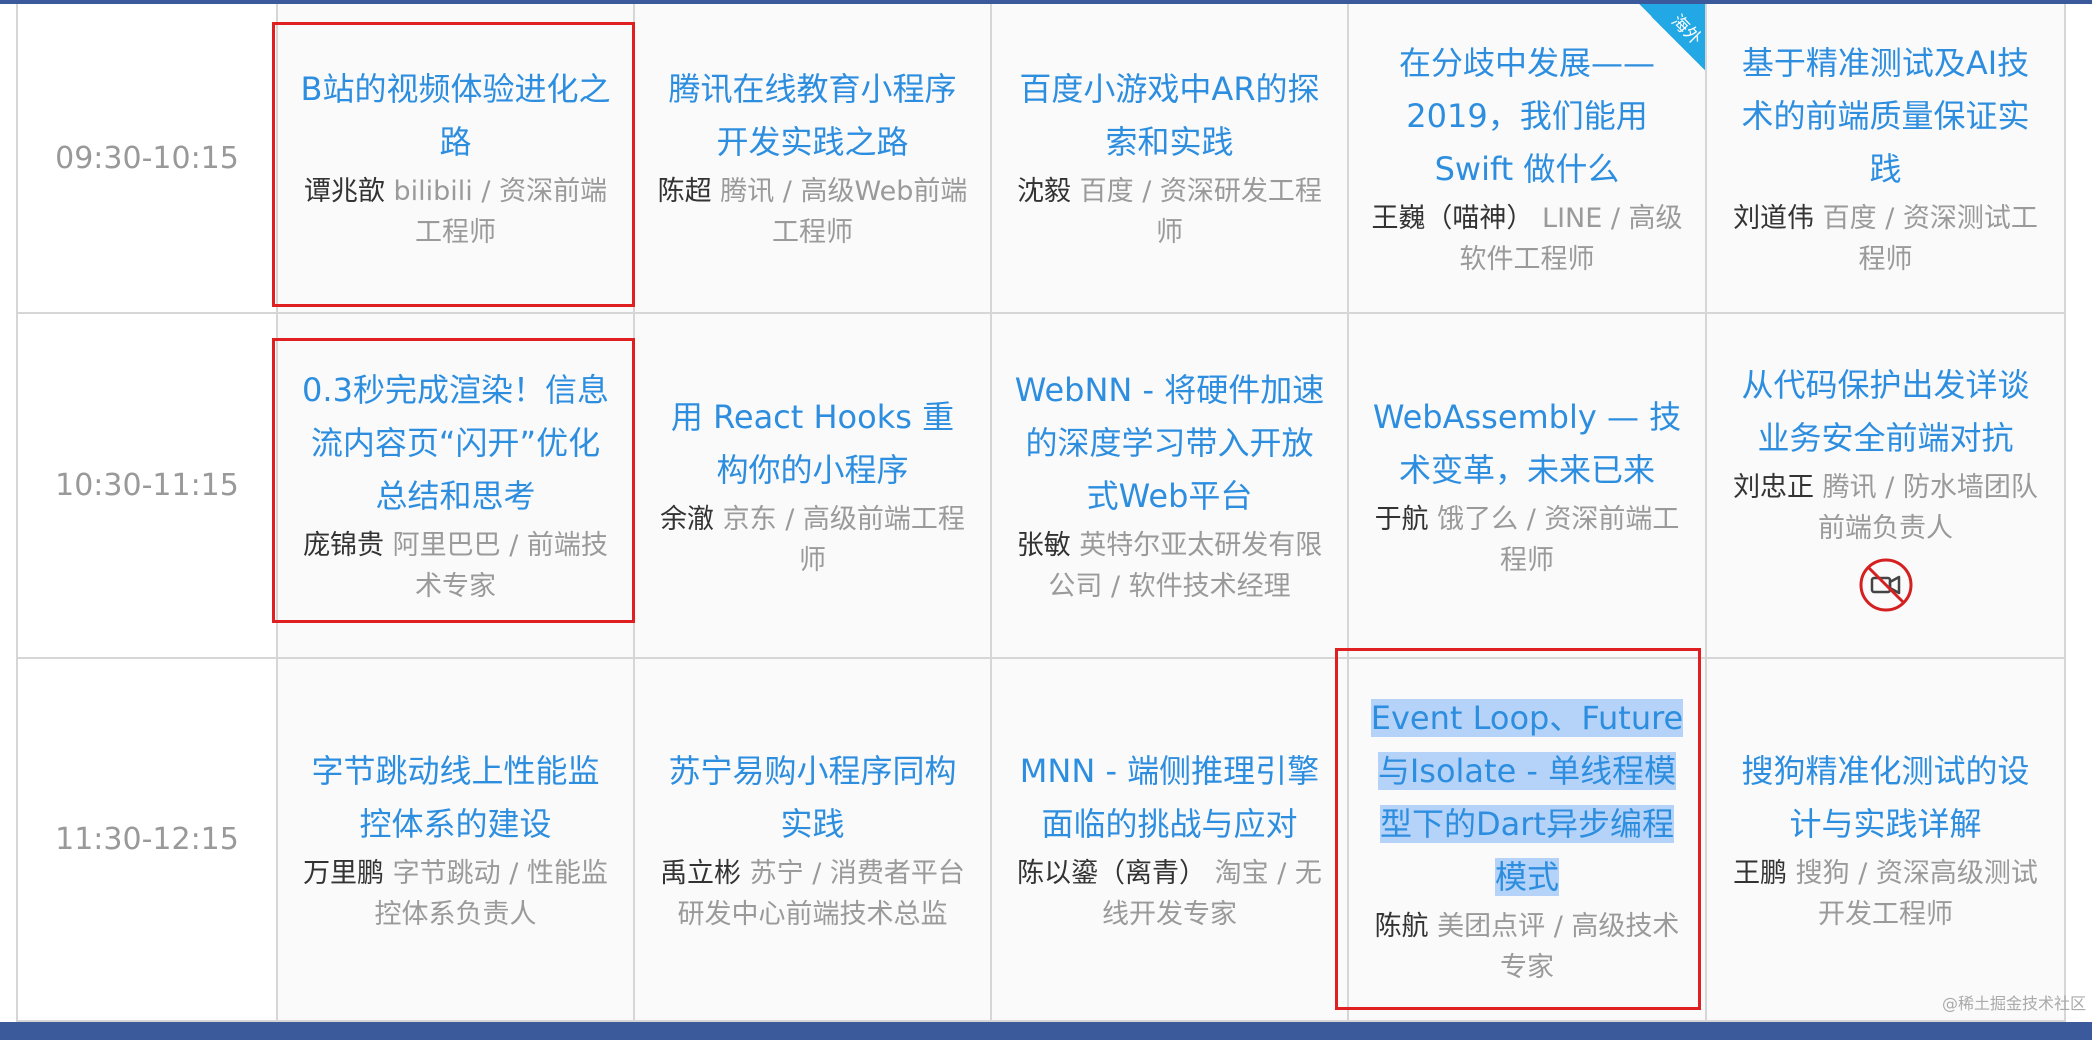  I want to click on talk-speaker-info: 禹立彬 苏宁 / 消费者平台研发中心前端技术总监, so click(812, 894).